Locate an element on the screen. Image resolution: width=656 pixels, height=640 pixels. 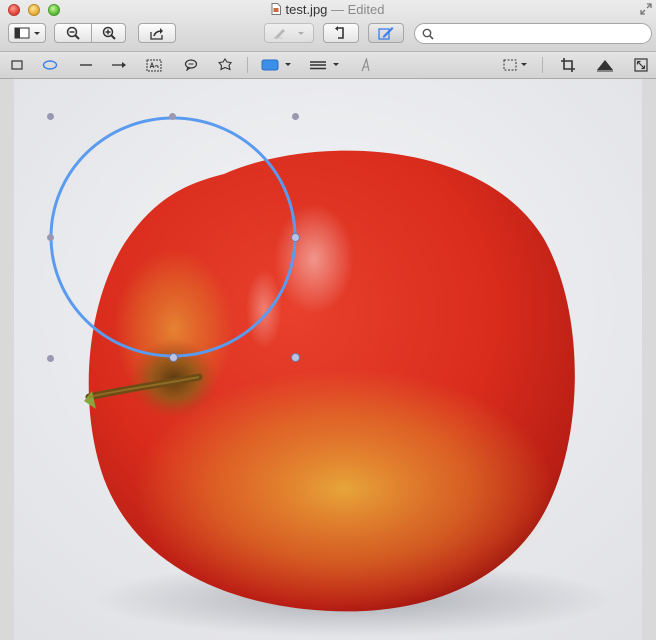
share-button is located at coordinates (157, 33).